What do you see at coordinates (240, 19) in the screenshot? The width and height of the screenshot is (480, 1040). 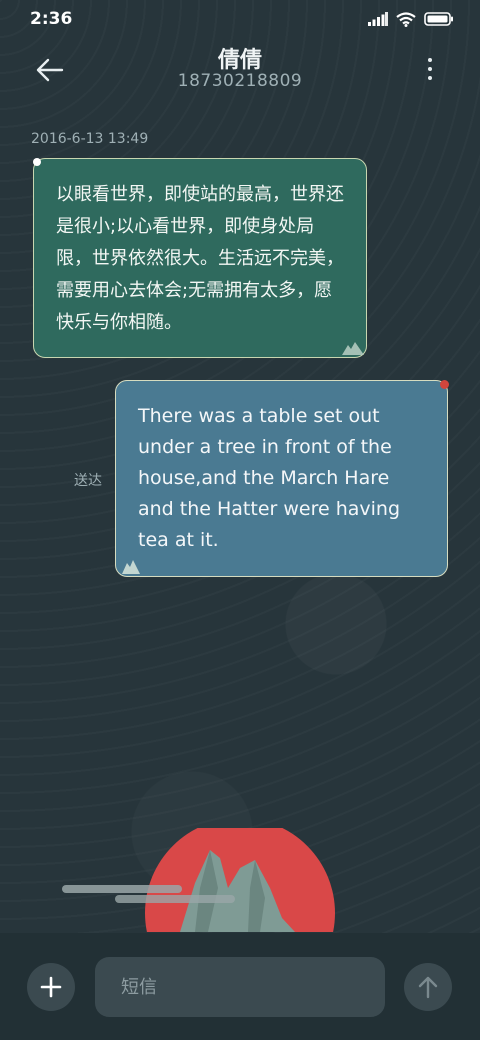 I see `status-bar: 2:36` at bounding box center [240, 19].